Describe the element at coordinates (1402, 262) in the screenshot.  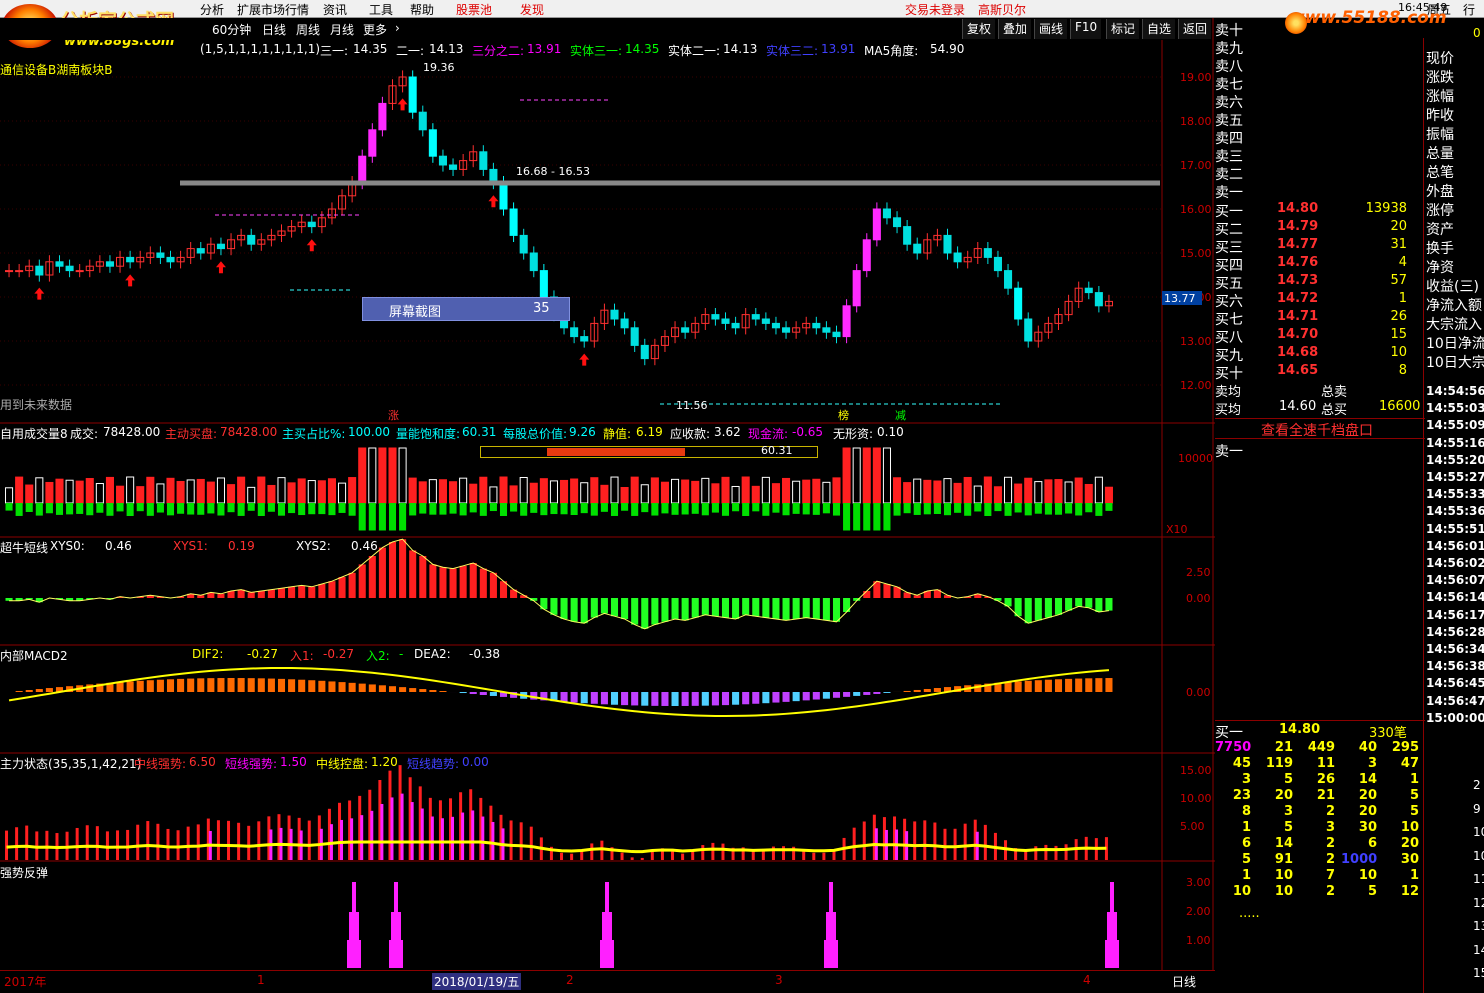
I see `buy-level-volume: 4` at that location.